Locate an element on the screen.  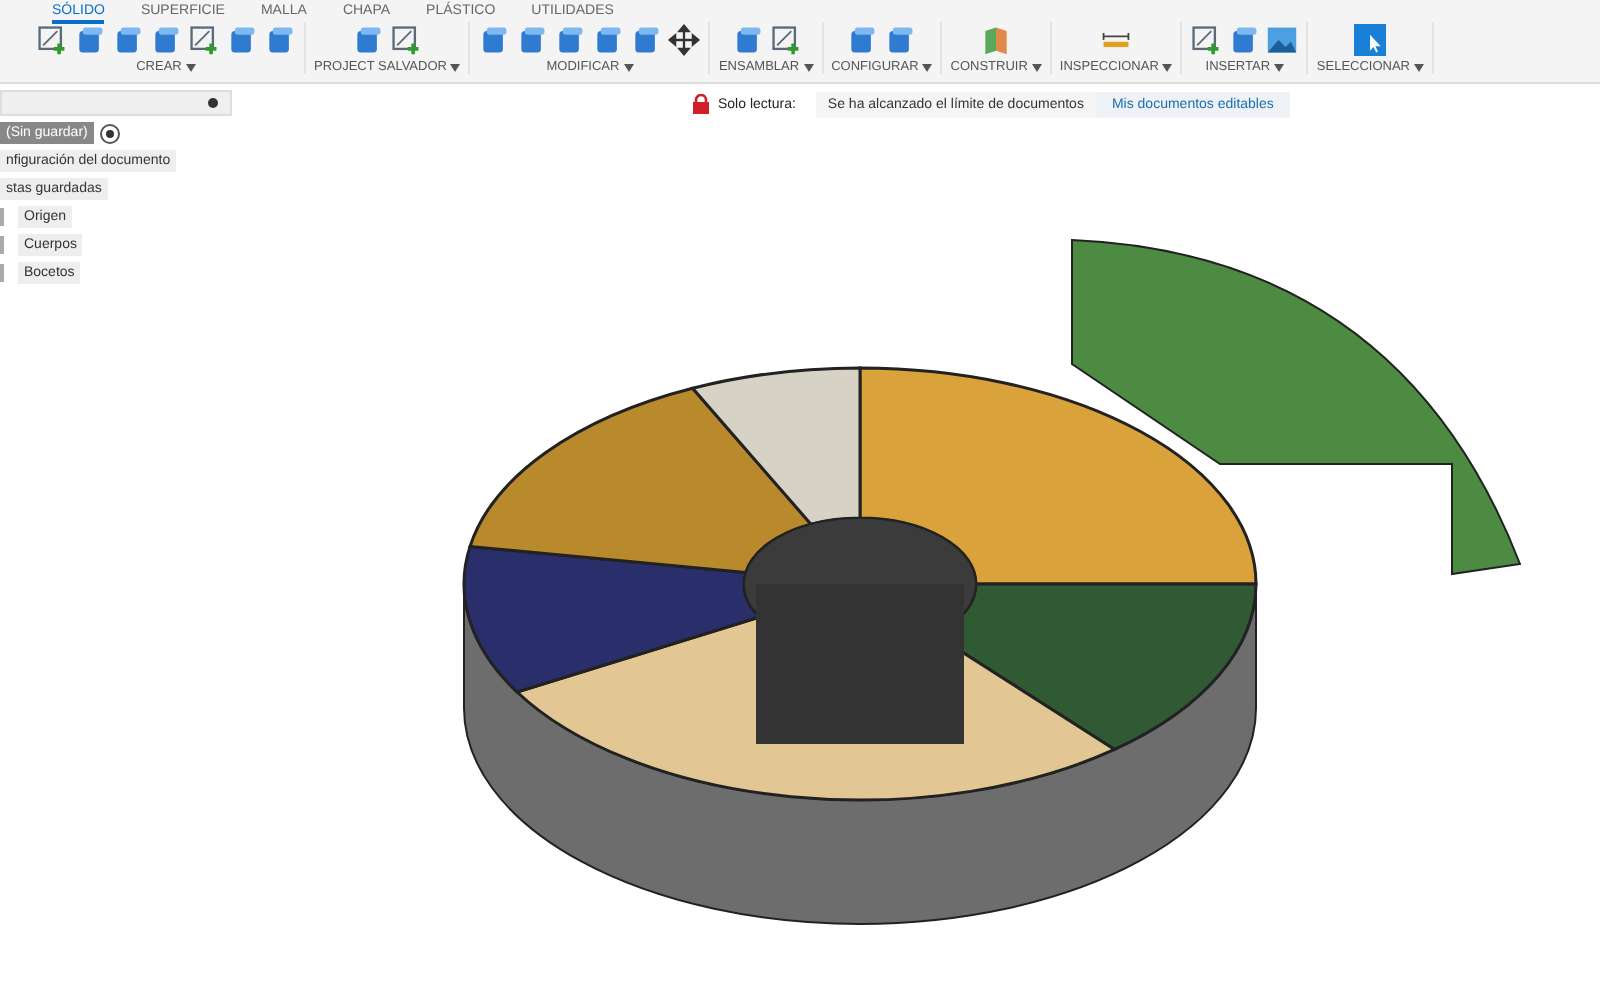
move-arrows-icon is located at coordinates (684, 40).